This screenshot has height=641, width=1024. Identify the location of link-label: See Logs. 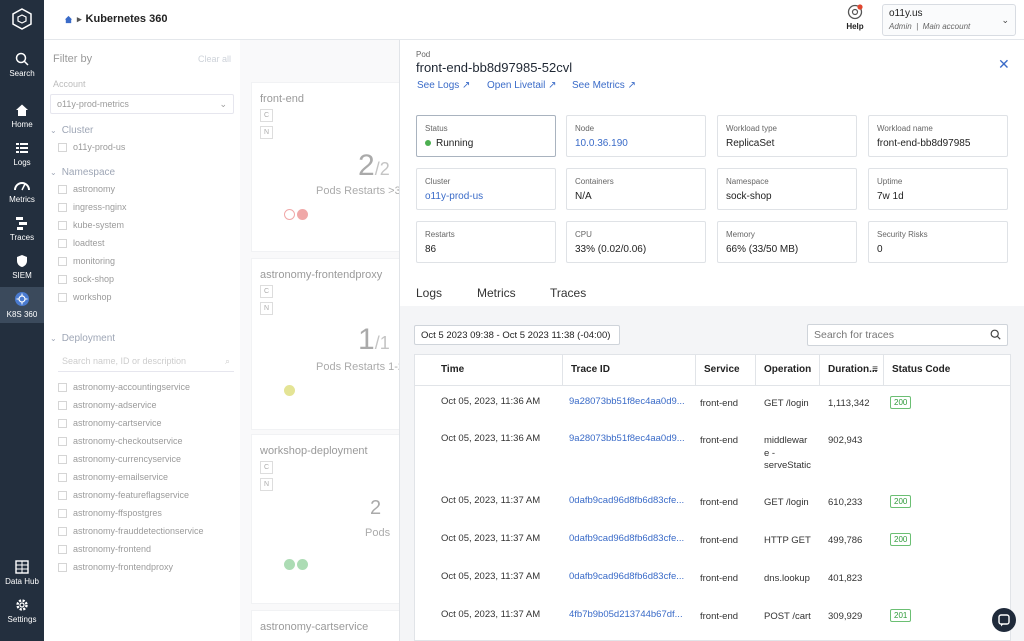
(438, 85).